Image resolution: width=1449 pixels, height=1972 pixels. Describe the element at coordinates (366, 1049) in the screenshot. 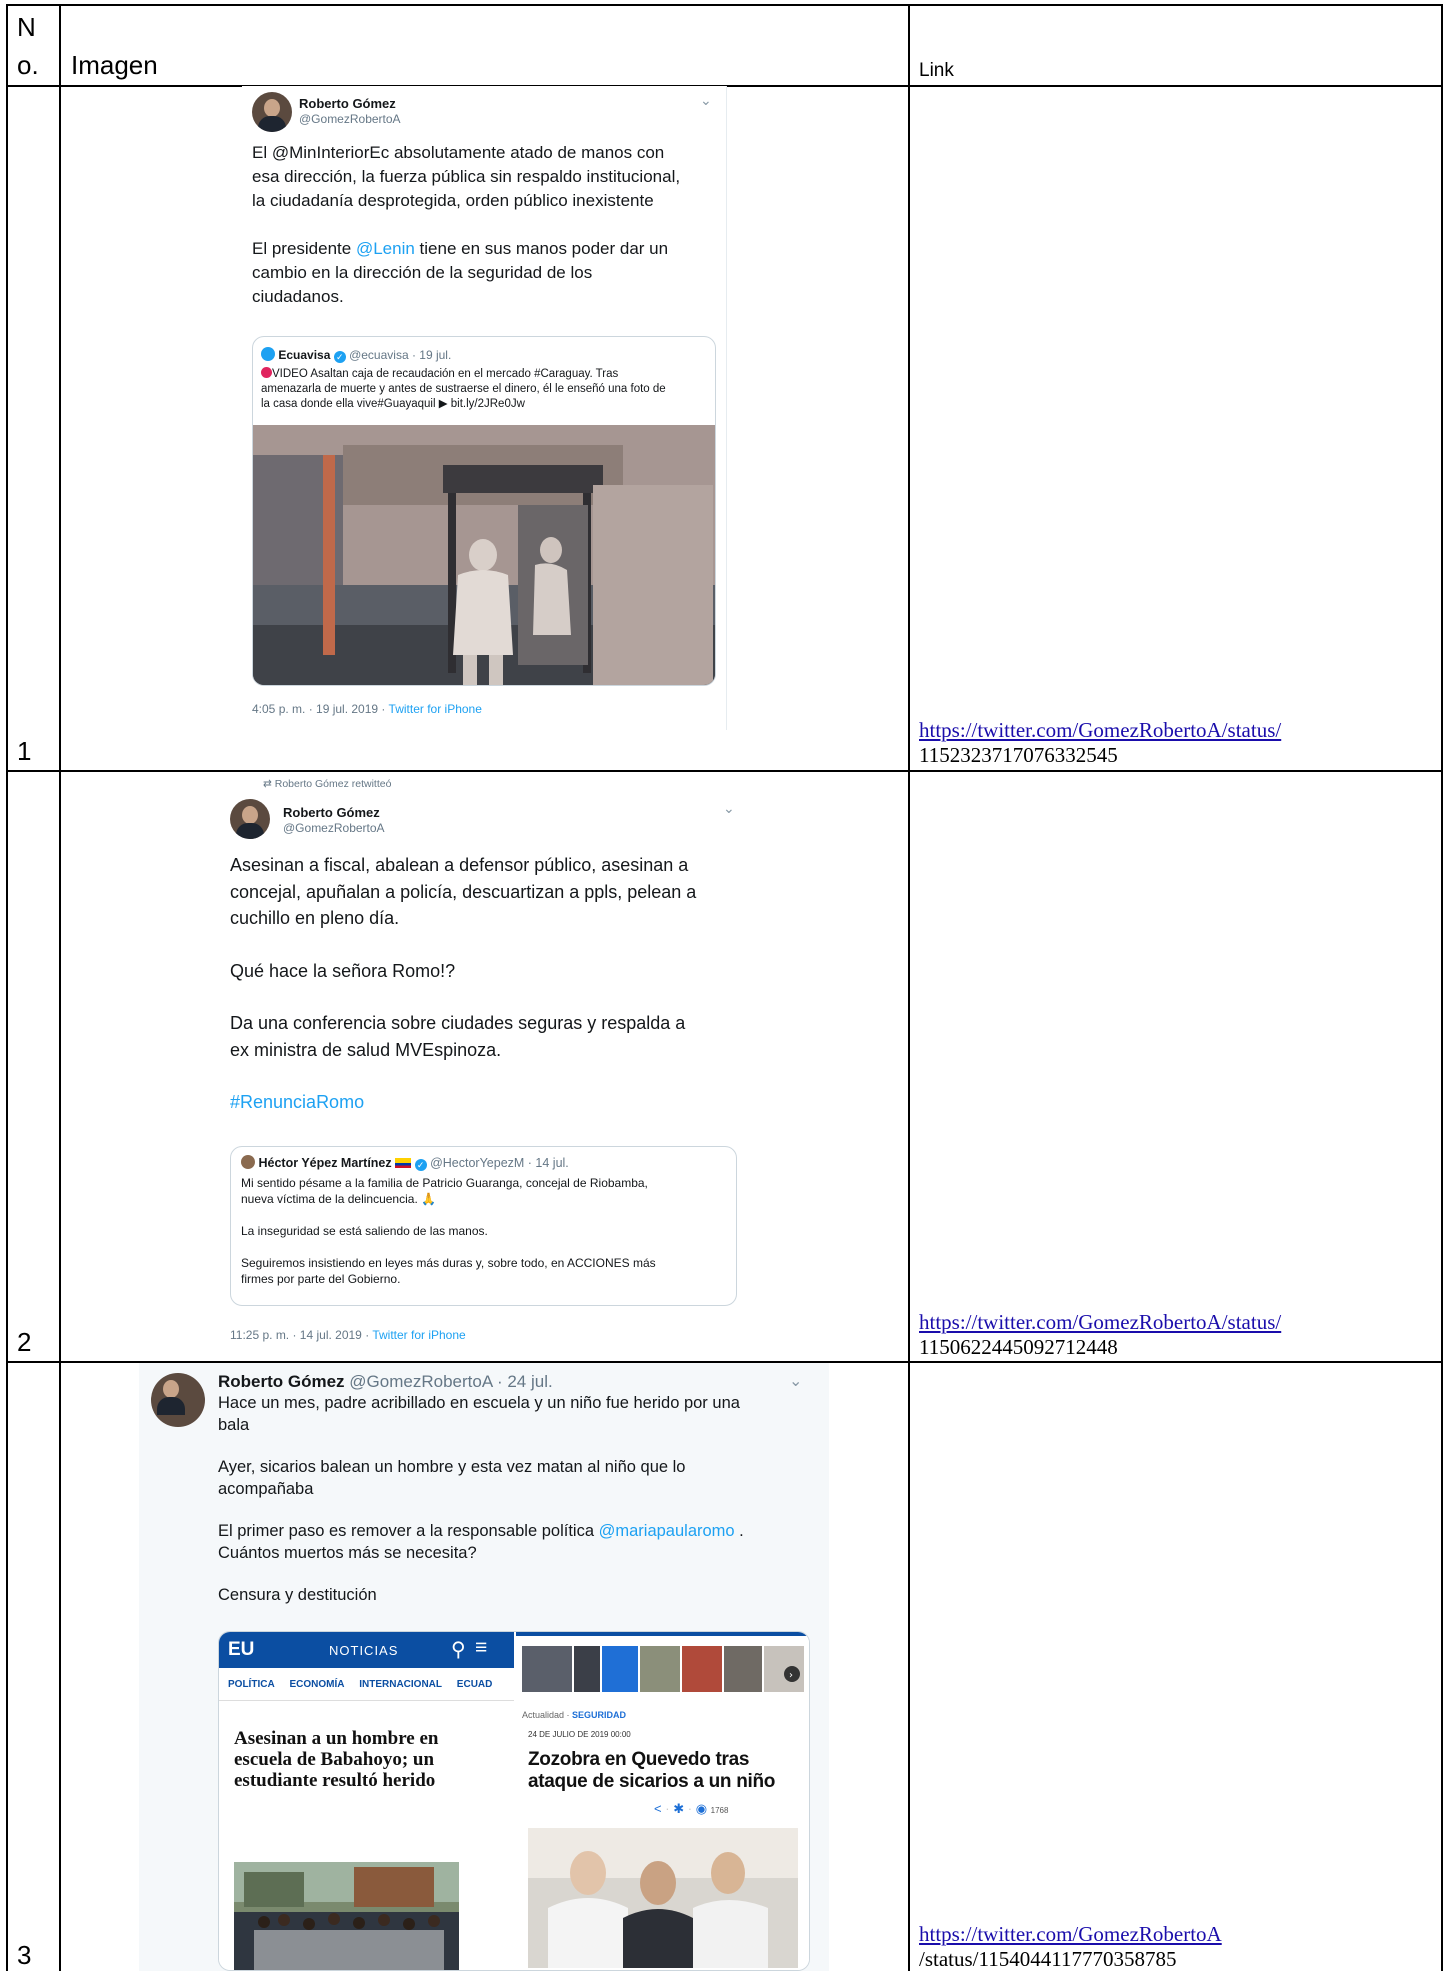

I see `tweet-body-line: ex ministra de salud MVEspinoza.` at that location.